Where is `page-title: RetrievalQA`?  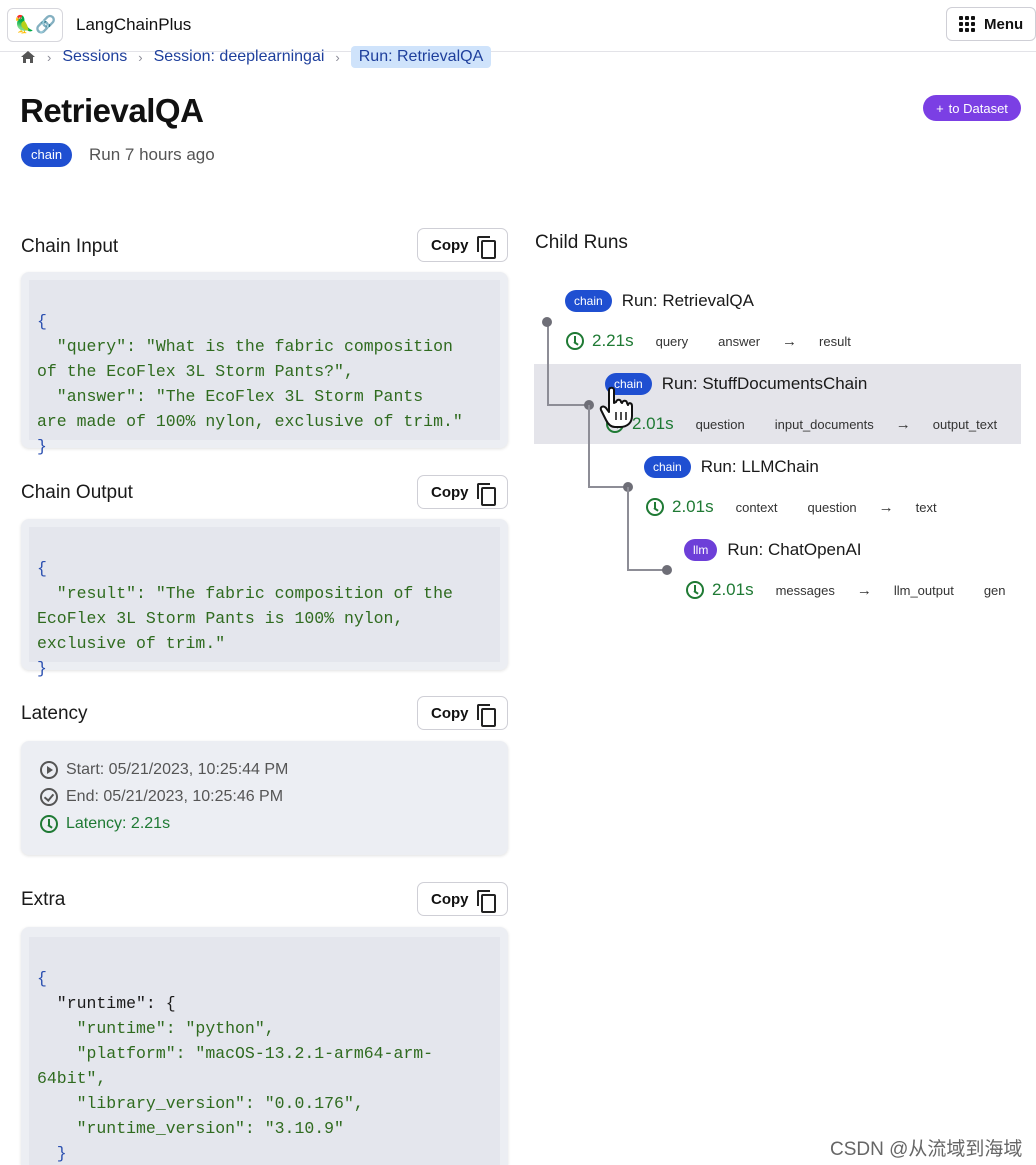
page-title: RetrievalQA is located at coordinates (112, 110).